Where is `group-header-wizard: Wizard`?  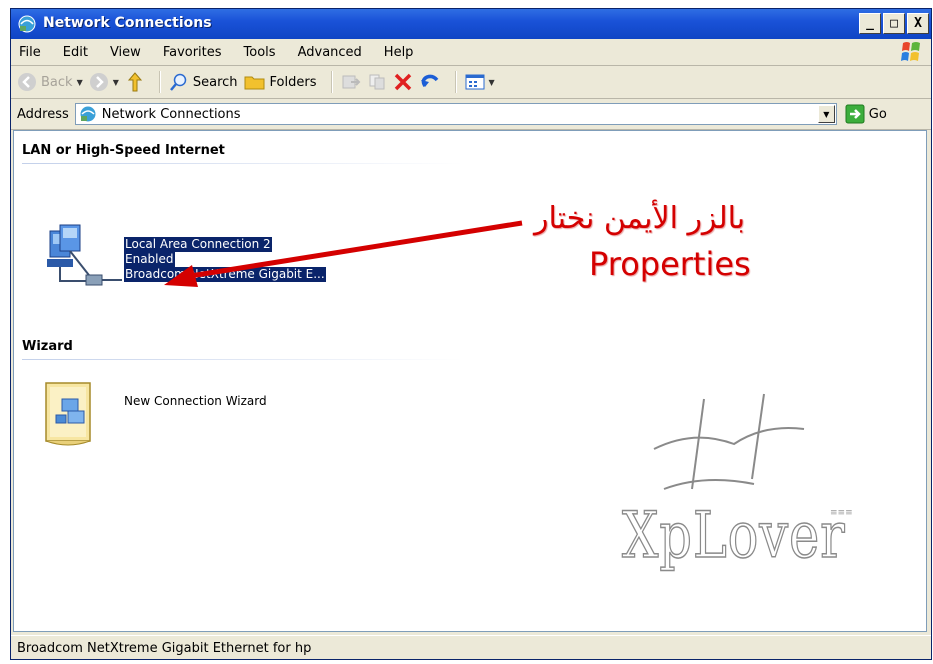 group-header-wizard: Wizard is located at coordinates (242, 349).